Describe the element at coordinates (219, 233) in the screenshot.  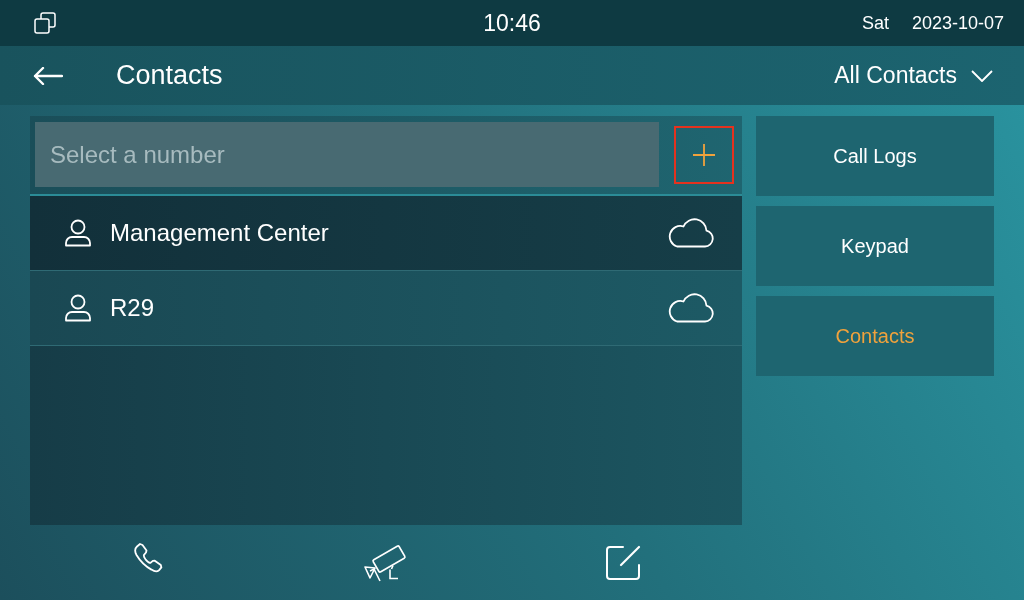
I see `contact-name: Management Center` at that location.